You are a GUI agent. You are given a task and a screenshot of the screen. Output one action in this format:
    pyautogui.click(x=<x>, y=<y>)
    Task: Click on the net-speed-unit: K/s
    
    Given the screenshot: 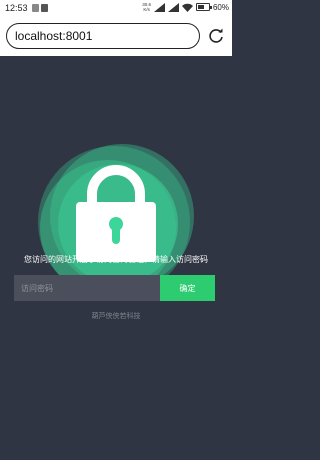 What is the action you would take?
    pyautogui.click(x=146, y=9)
    